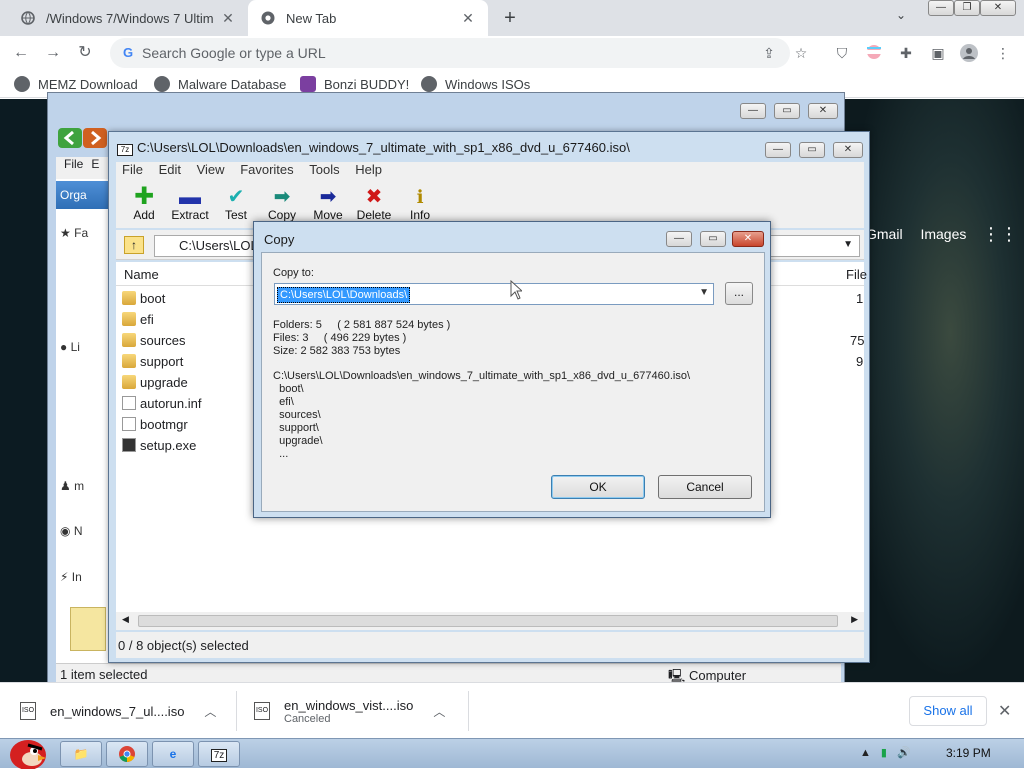 The width and height of the screenshot is (1024, 771). Describe the element at coordinates (173, 754) in the screenshot. I see `taskbar-edge: e` at that location.